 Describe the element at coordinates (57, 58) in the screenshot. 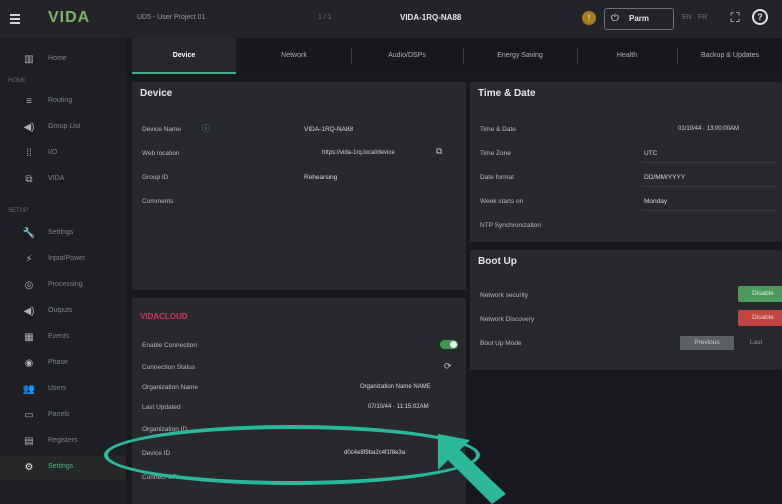

I see `sidebar-item-label: Home` at that location.